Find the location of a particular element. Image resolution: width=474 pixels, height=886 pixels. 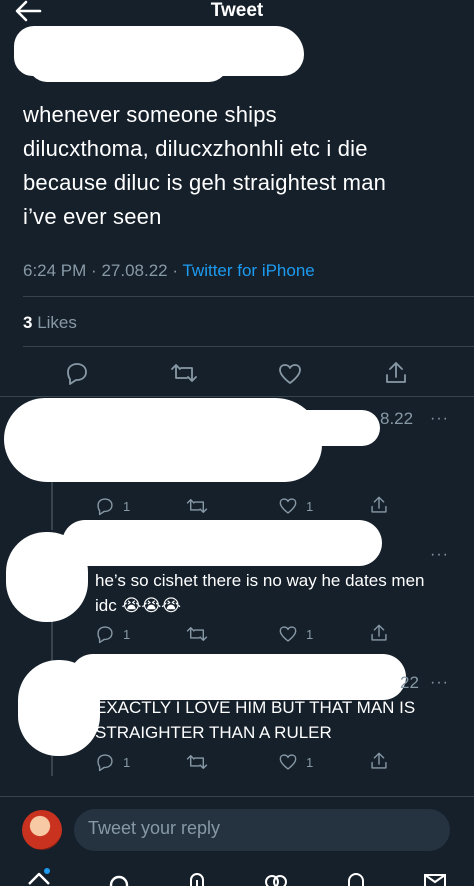

bottom-nav is located at coordinates (237, 876).